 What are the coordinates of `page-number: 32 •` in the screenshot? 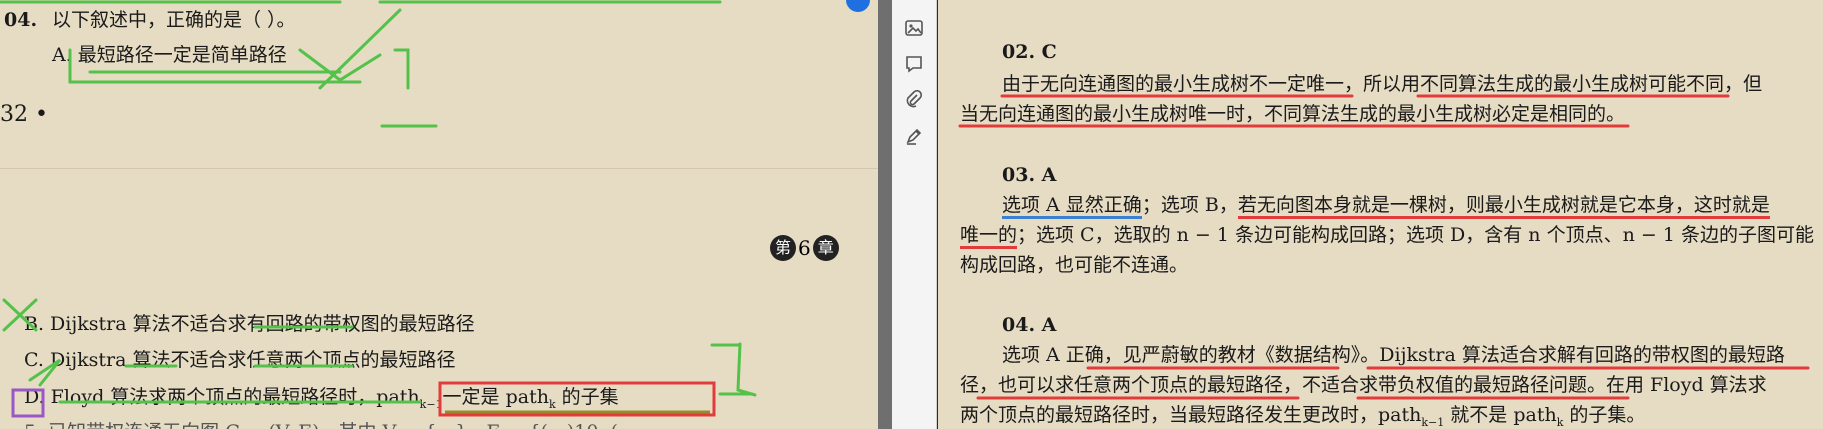 It's located at (24, 114).